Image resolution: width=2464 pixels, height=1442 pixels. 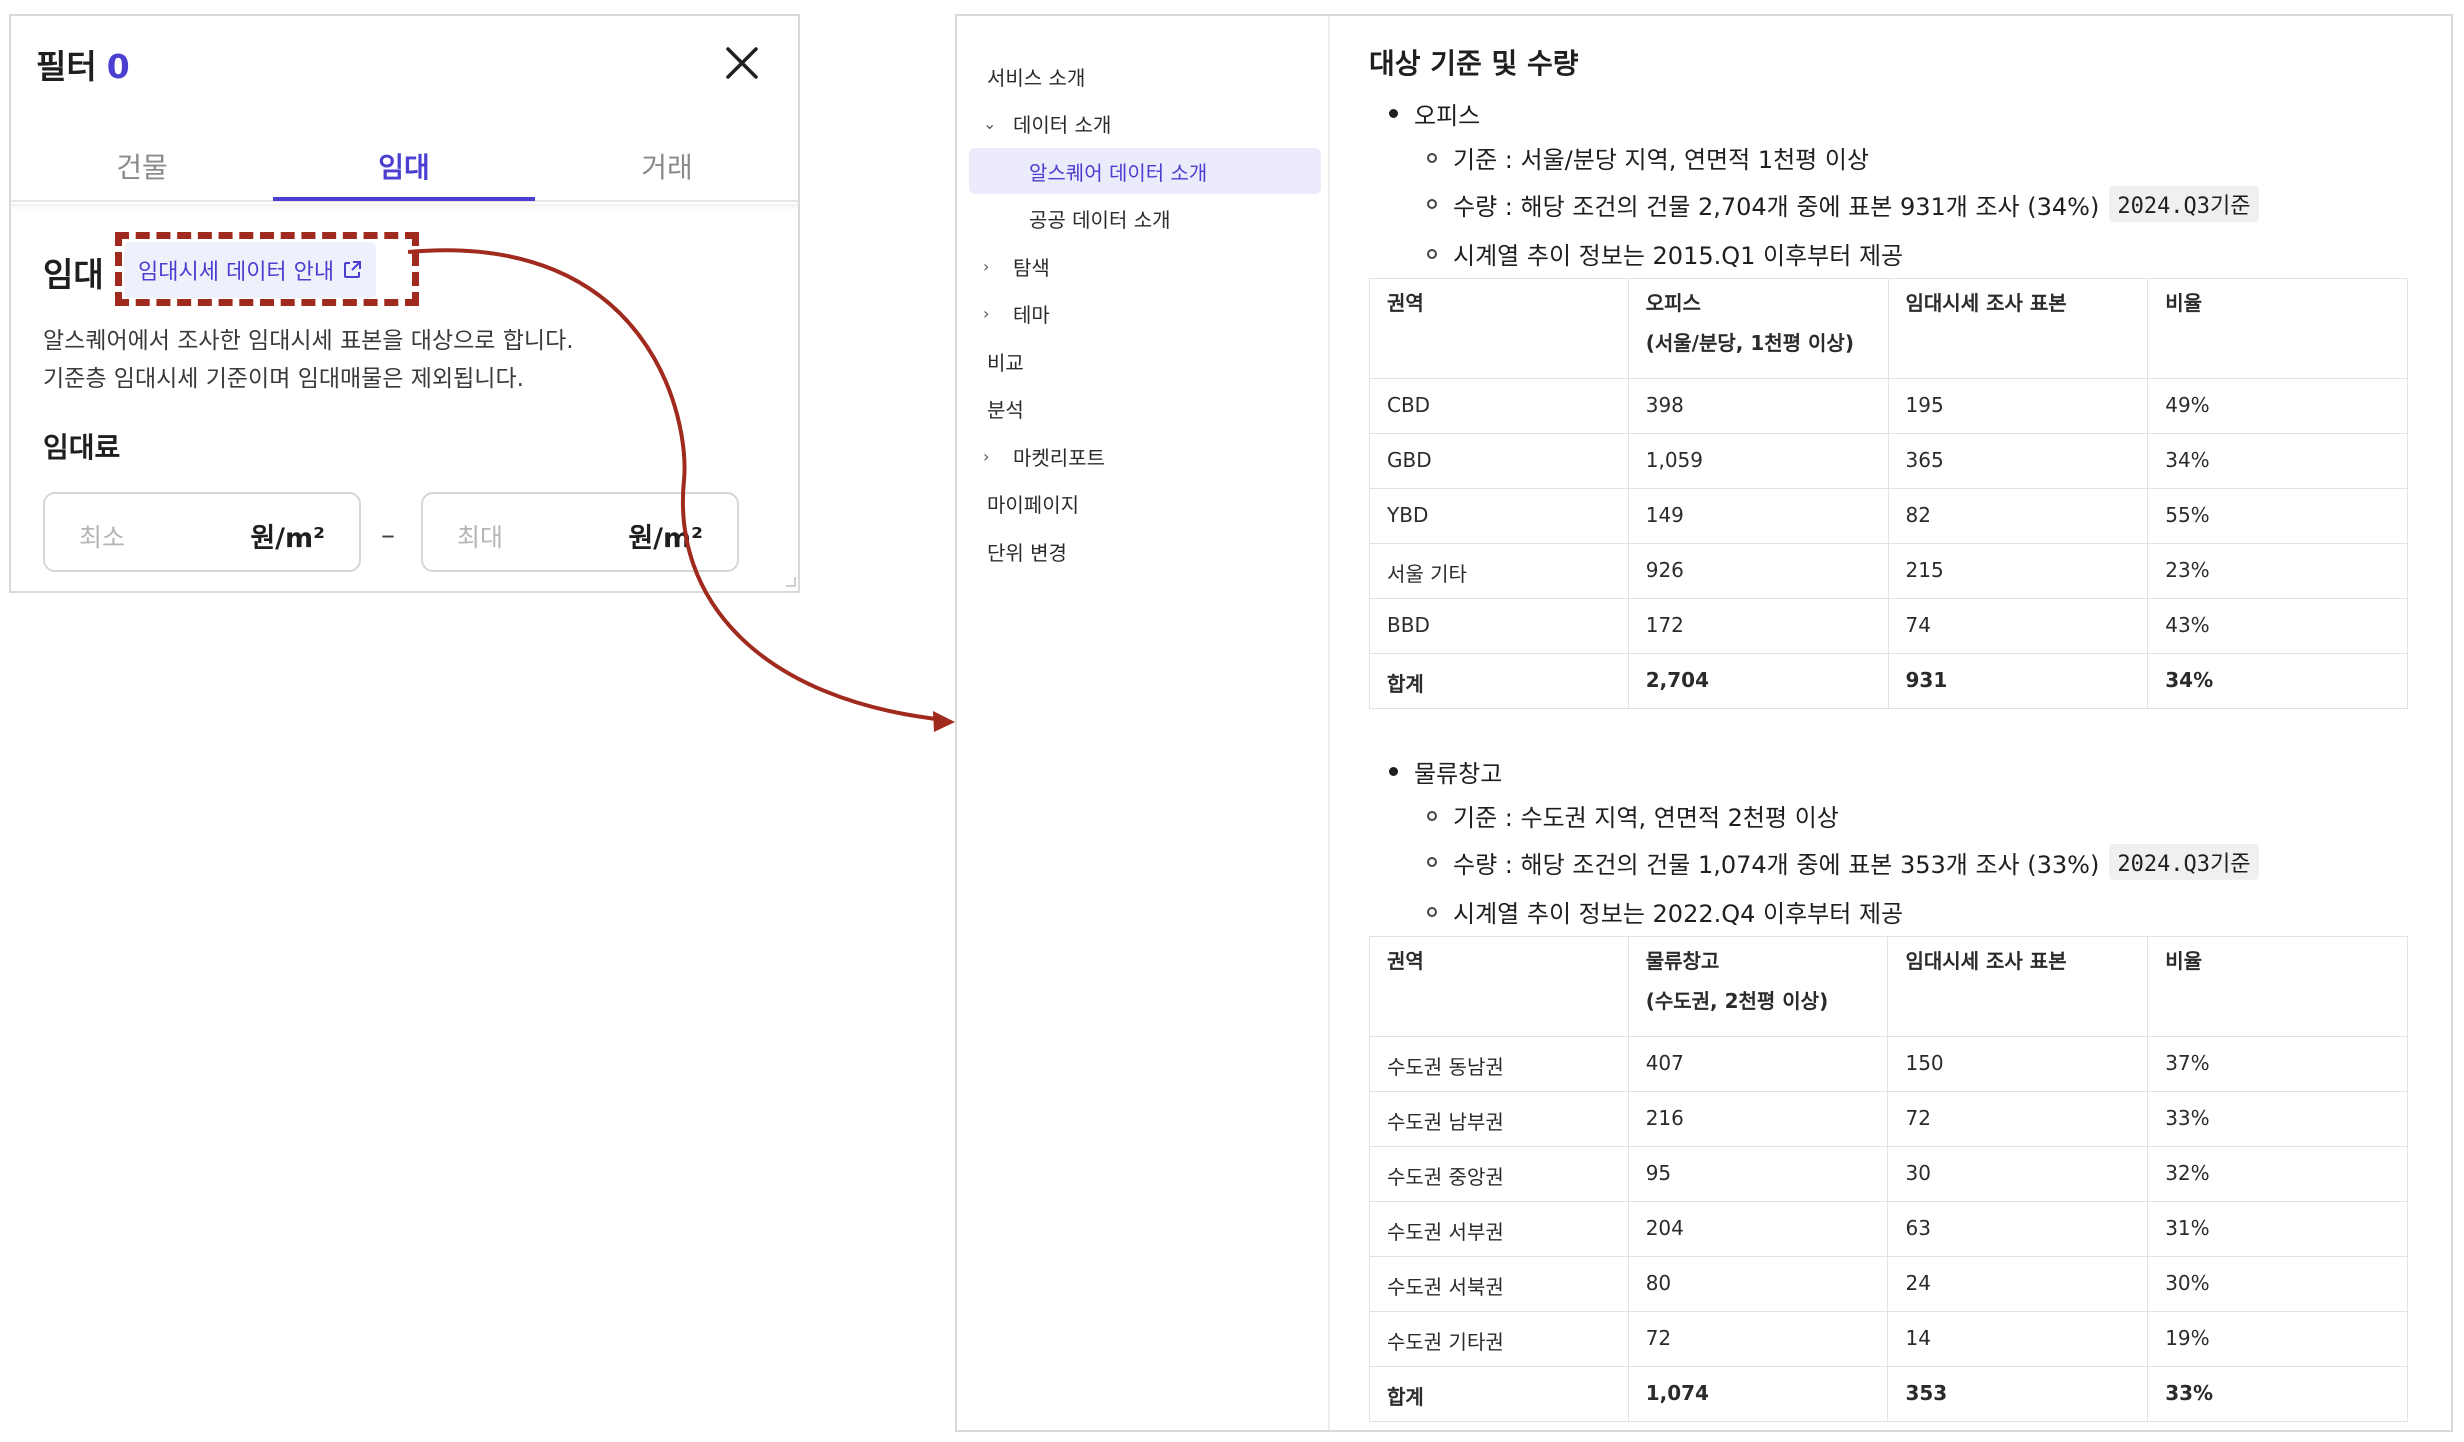 I want to click on table-total-row: 합계 1,074 353 33%, so click(x=1888, y=1394).